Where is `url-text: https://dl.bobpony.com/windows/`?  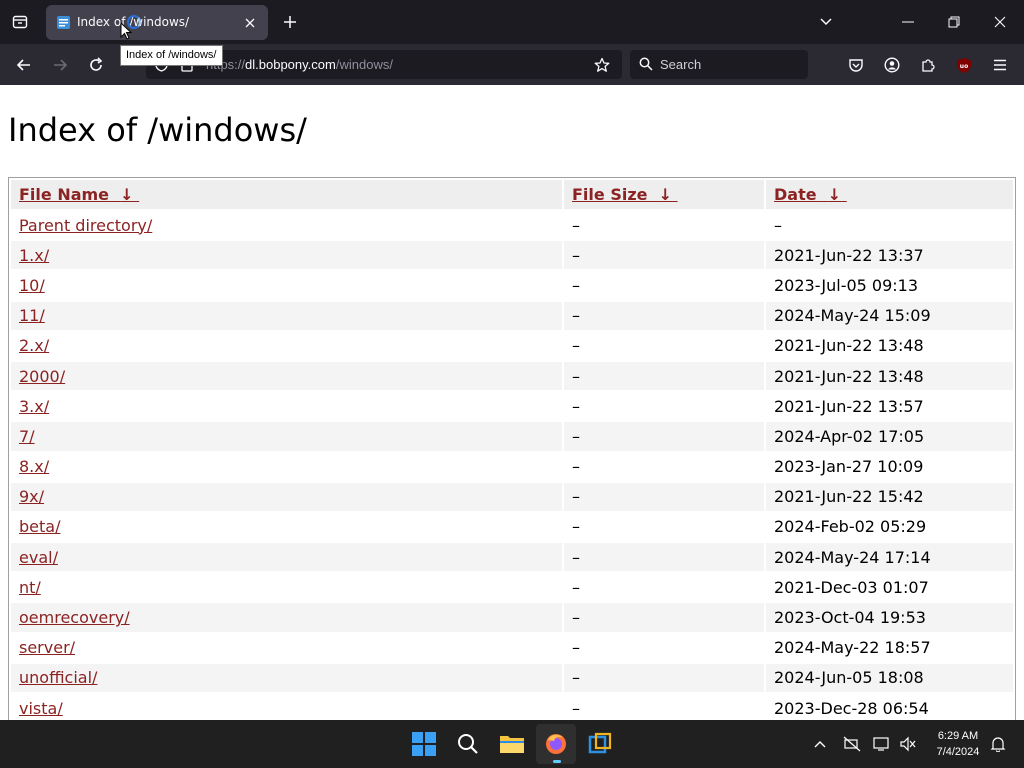 url-text: https://dl.bobpony.com/windows/ is located at coordinates (299, 64).